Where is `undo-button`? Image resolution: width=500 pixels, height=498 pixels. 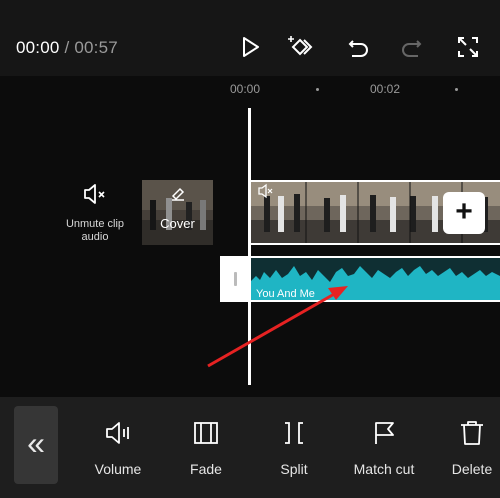 undo-button is located at coordinates (358, 47).